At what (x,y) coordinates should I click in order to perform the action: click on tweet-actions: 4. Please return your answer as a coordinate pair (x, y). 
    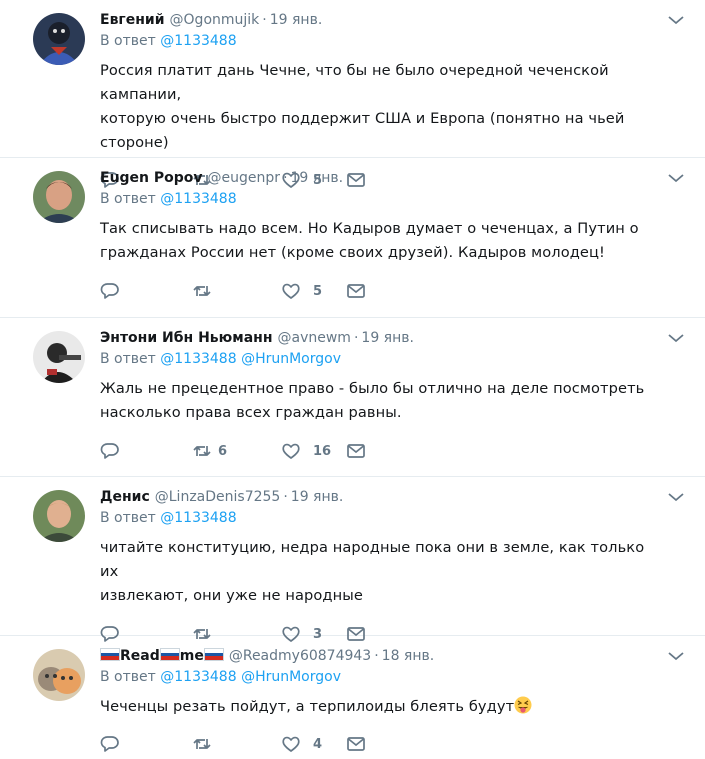
    Looking at the image, I should click on (382, 744).